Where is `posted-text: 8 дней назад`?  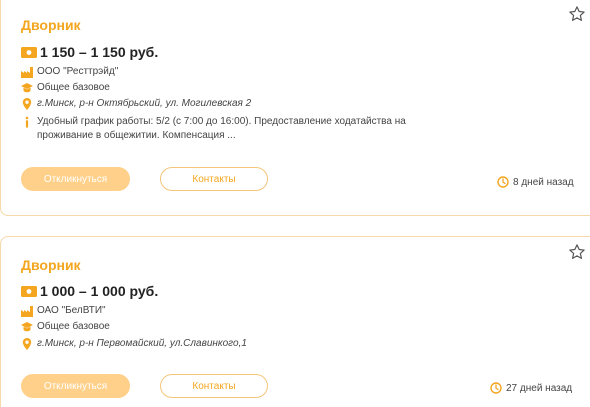 posted-text: 8 дней назад is located at coordinates (543, 182).